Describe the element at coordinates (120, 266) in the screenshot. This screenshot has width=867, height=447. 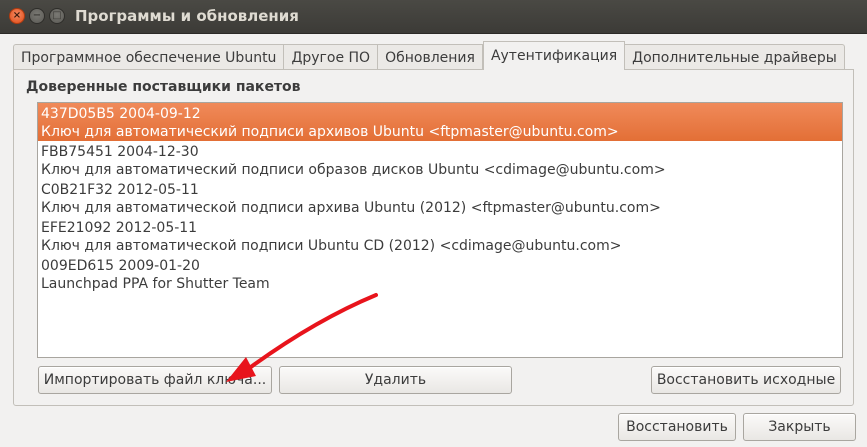
I see `key-id-date: 009ED615 2009-01-20` at that location.